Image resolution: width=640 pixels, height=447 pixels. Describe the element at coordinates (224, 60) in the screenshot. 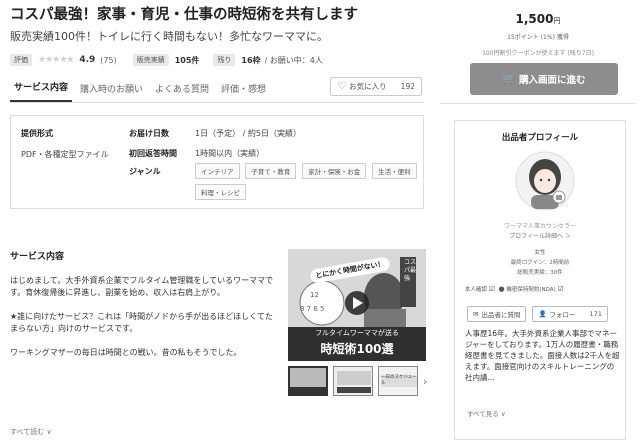

I see `remaining-tag: 残り` at that location.